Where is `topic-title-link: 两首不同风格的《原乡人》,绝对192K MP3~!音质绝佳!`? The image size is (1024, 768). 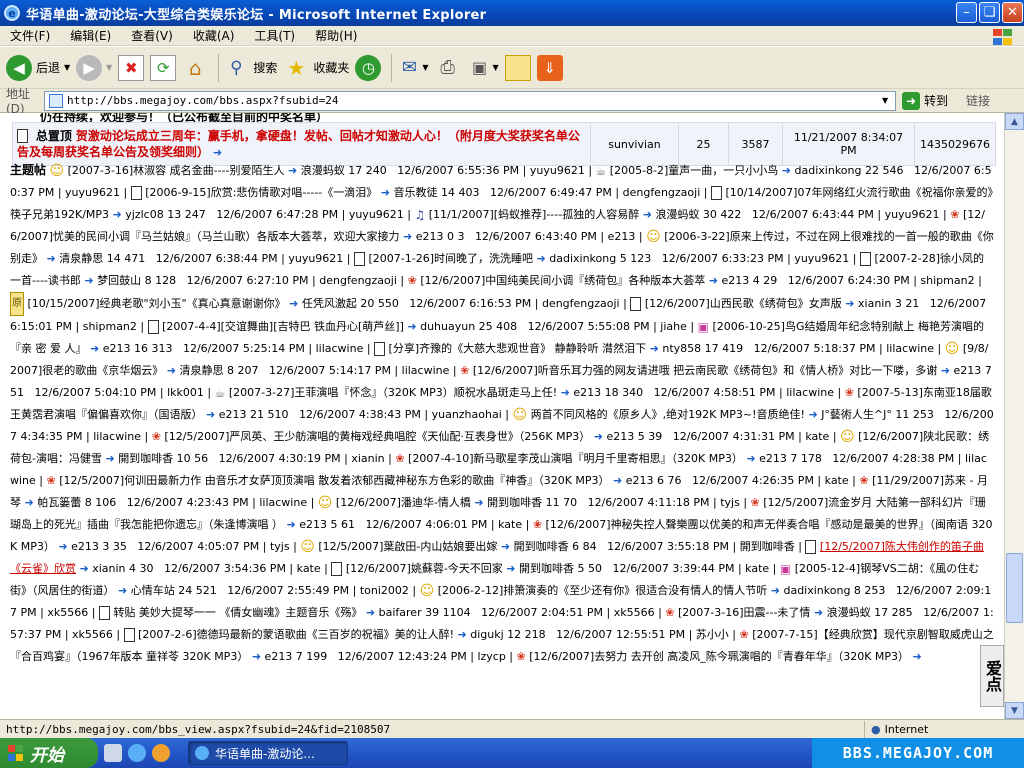 topic-title-link: 两首不同风格的《原乡人》,绝对192K MP3~!音质绝佳! is located at coordinates (668, 414).